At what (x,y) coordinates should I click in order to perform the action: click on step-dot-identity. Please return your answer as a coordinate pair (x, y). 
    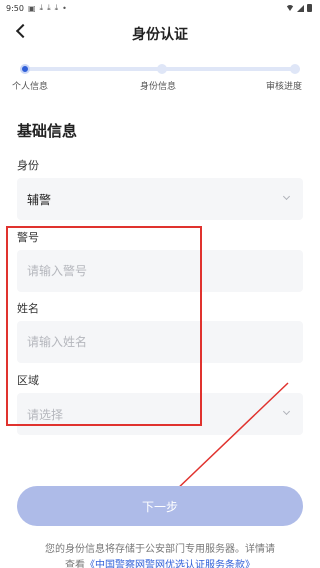
    Looking at the image, I should click on (162, 69).